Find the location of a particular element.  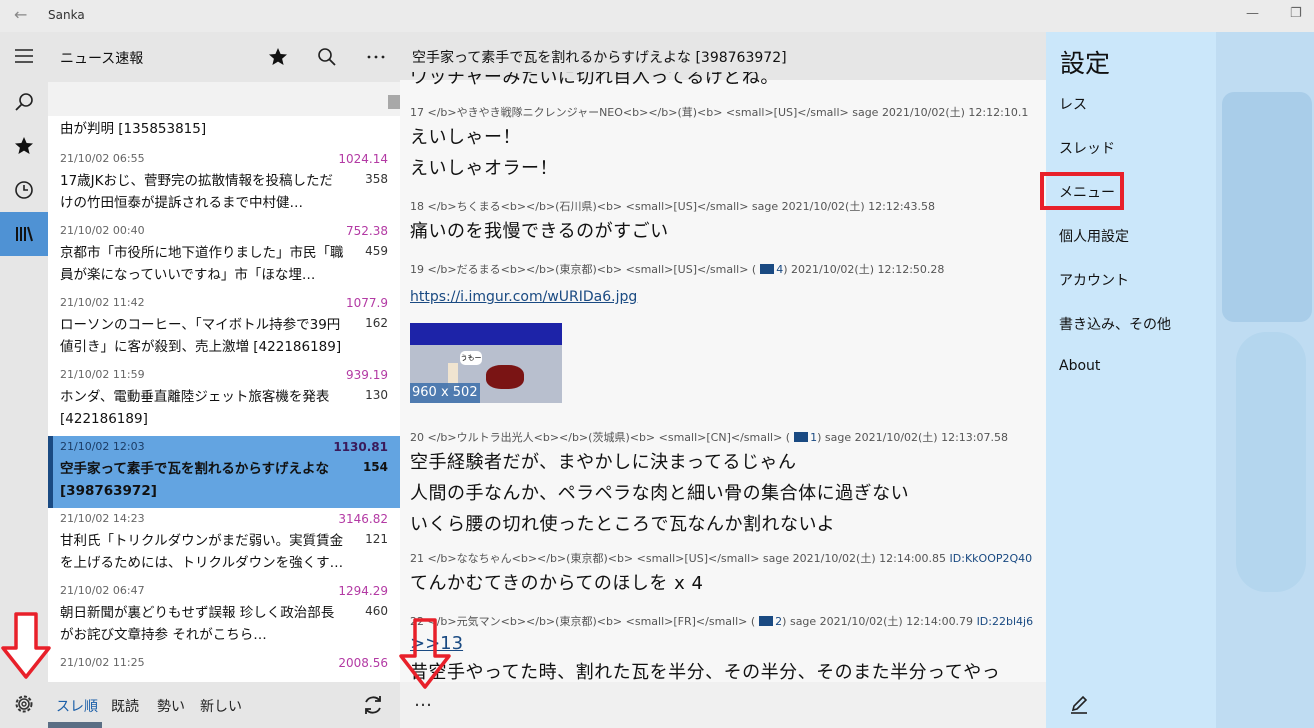

thread-title: 空手家って素手で瓦を割れるからすげえよな [398763972] is located at coordinates (195, 480).